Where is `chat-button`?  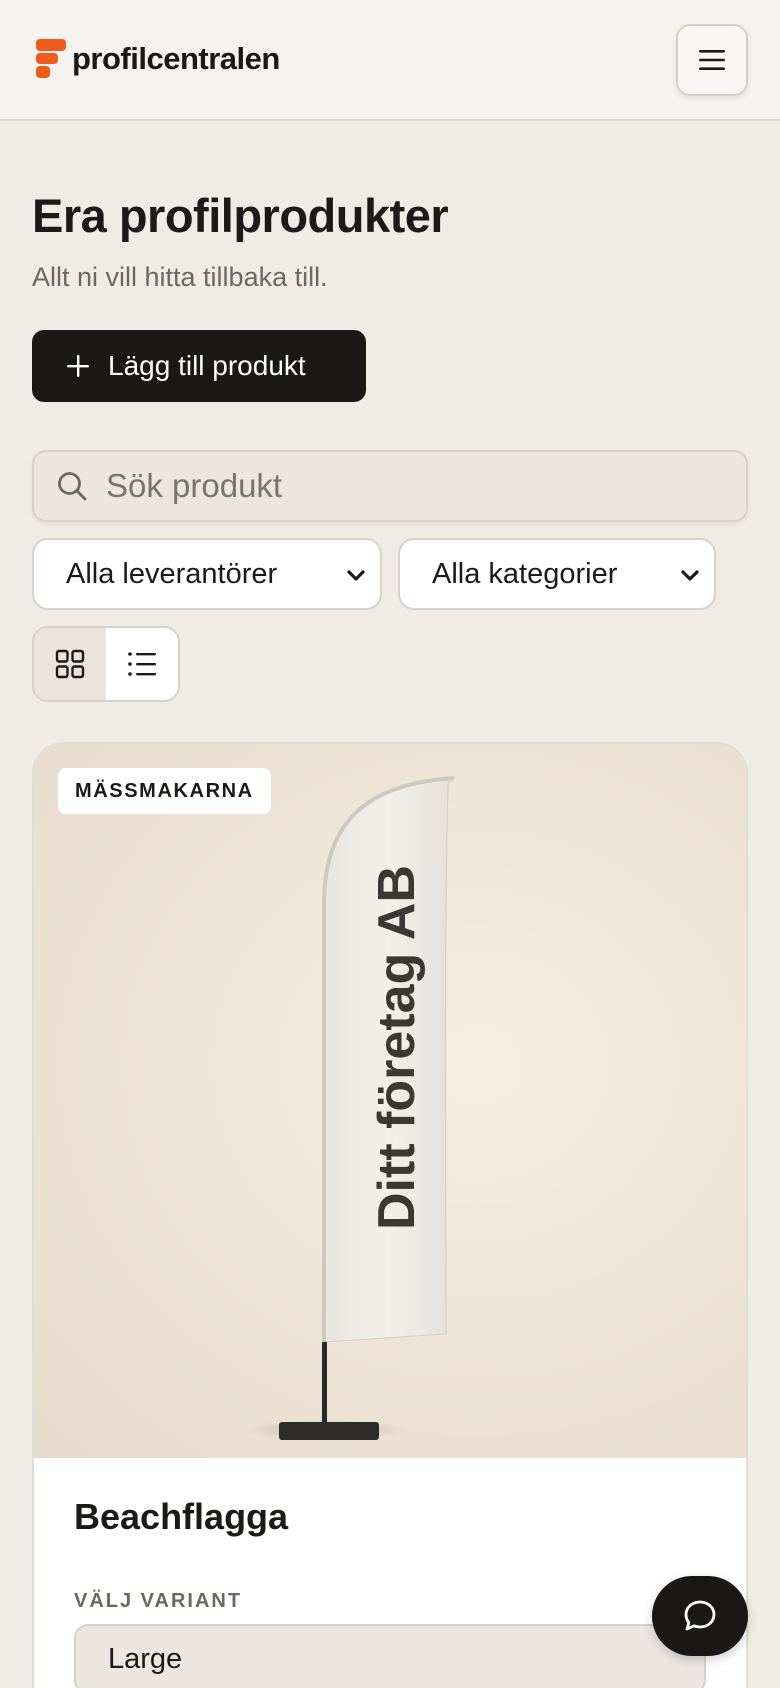 chat-button is located at coordinates (700, 1616).